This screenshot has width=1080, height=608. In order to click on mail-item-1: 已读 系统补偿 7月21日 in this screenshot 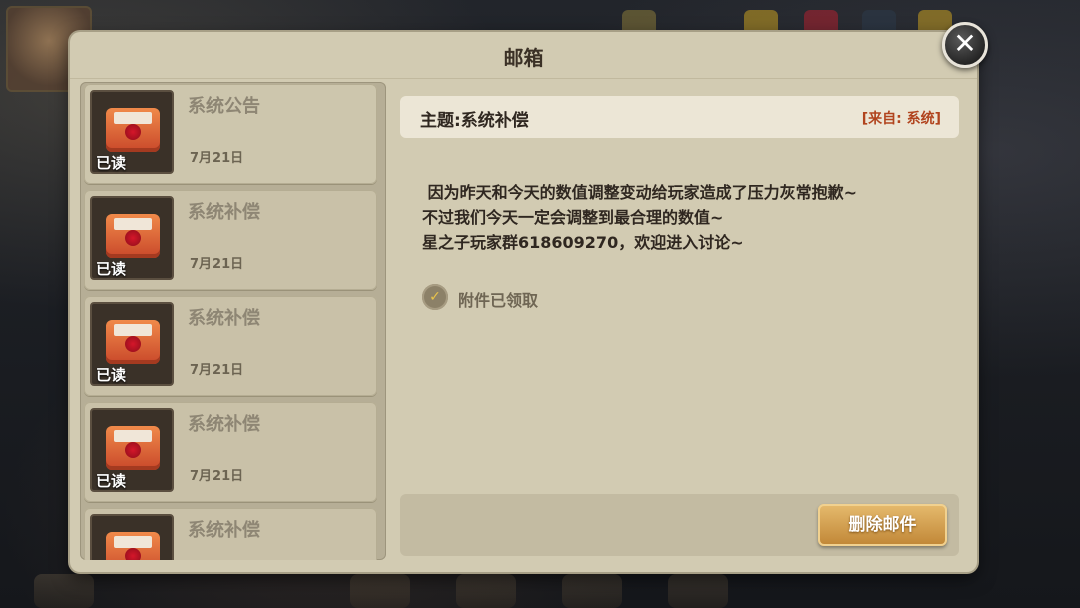, I will do `click(230, 240)`.